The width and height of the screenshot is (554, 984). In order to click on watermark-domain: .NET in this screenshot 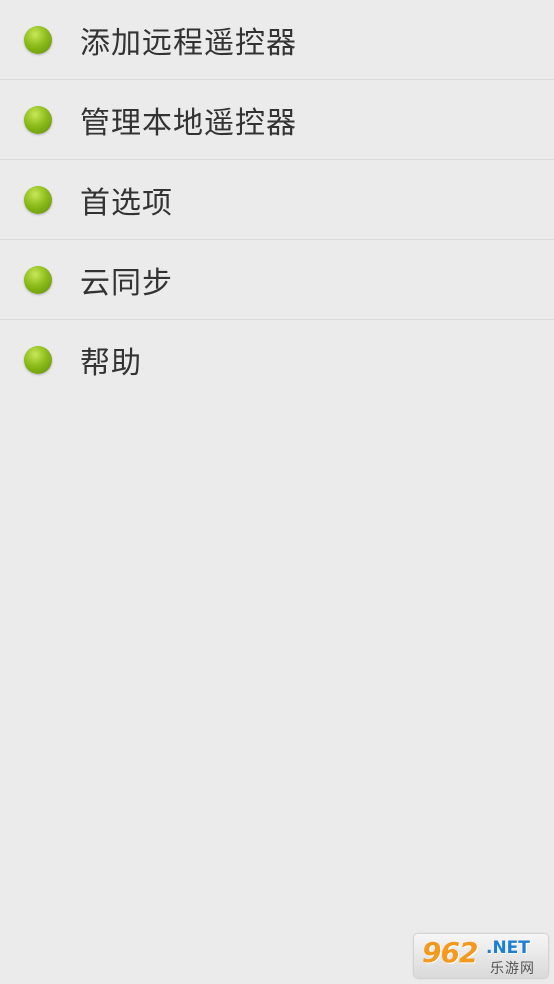, I will do `click(508, 948)`.